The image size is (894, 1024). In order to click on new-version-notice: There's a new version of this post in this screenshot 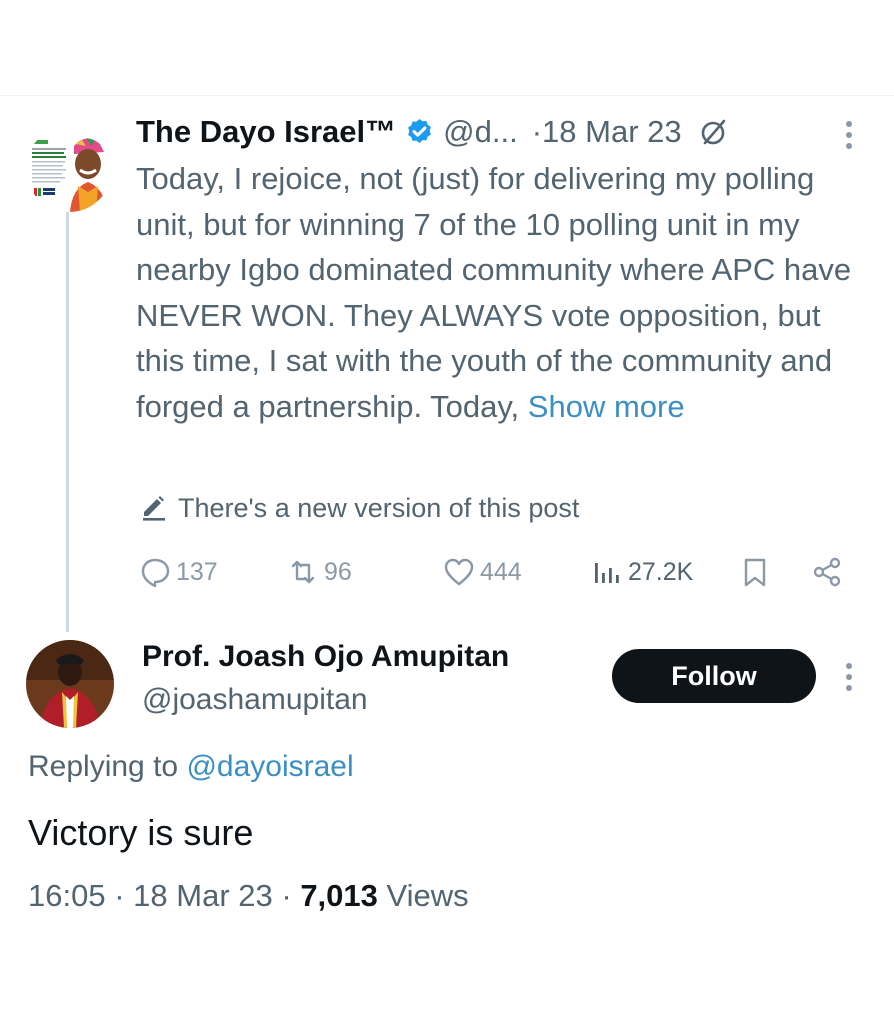, I will do `click(357, 508)`.